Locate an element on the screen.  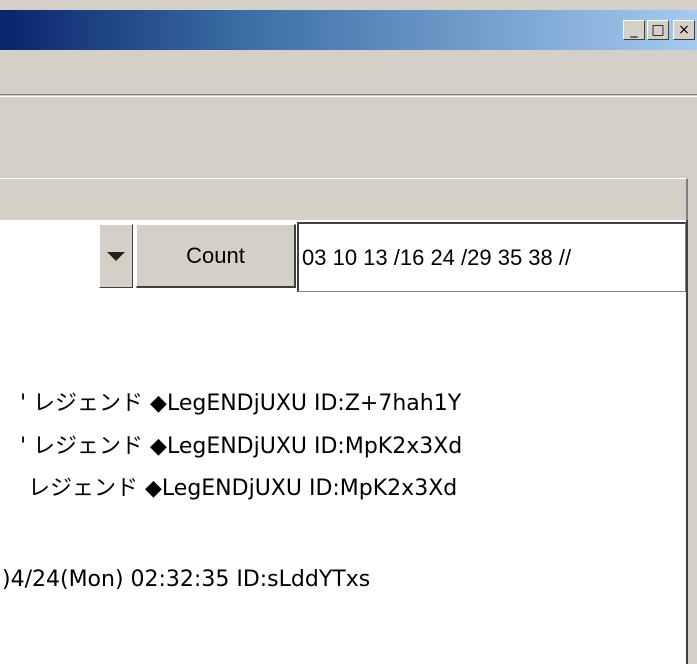
count-input is located at coordinates (491, 257).